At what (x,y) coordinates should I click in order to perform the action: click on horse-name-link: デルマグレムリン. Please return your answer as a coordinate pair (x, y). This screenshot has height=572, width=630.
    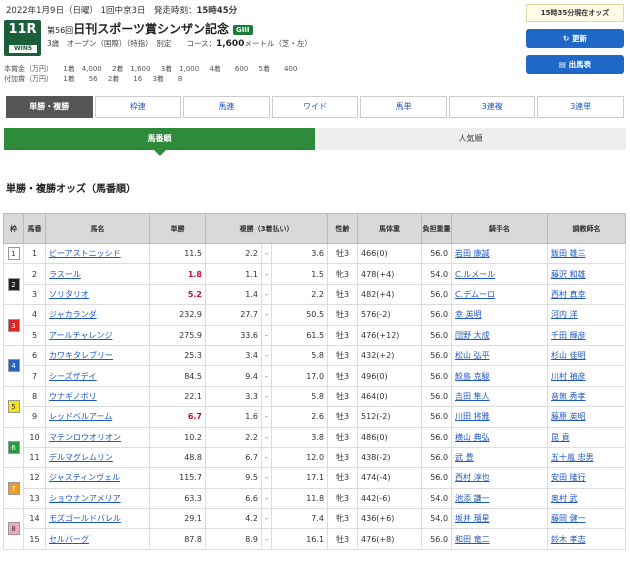
    Looking at the image, I should click on (81, 457).